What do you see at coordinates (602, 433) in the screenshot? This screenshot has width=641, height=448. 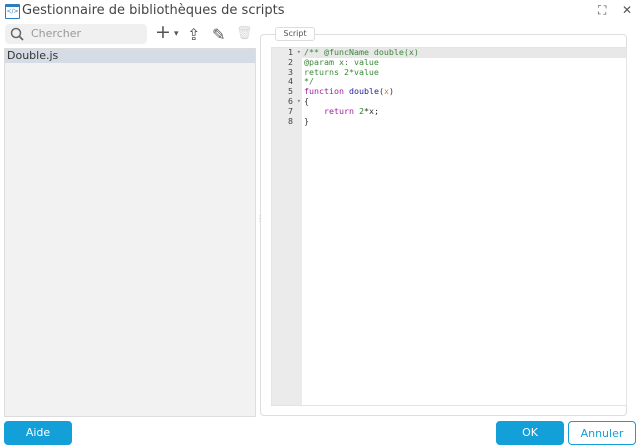 I see `cancel-button: Annuler` at bounding box center [602, 433].